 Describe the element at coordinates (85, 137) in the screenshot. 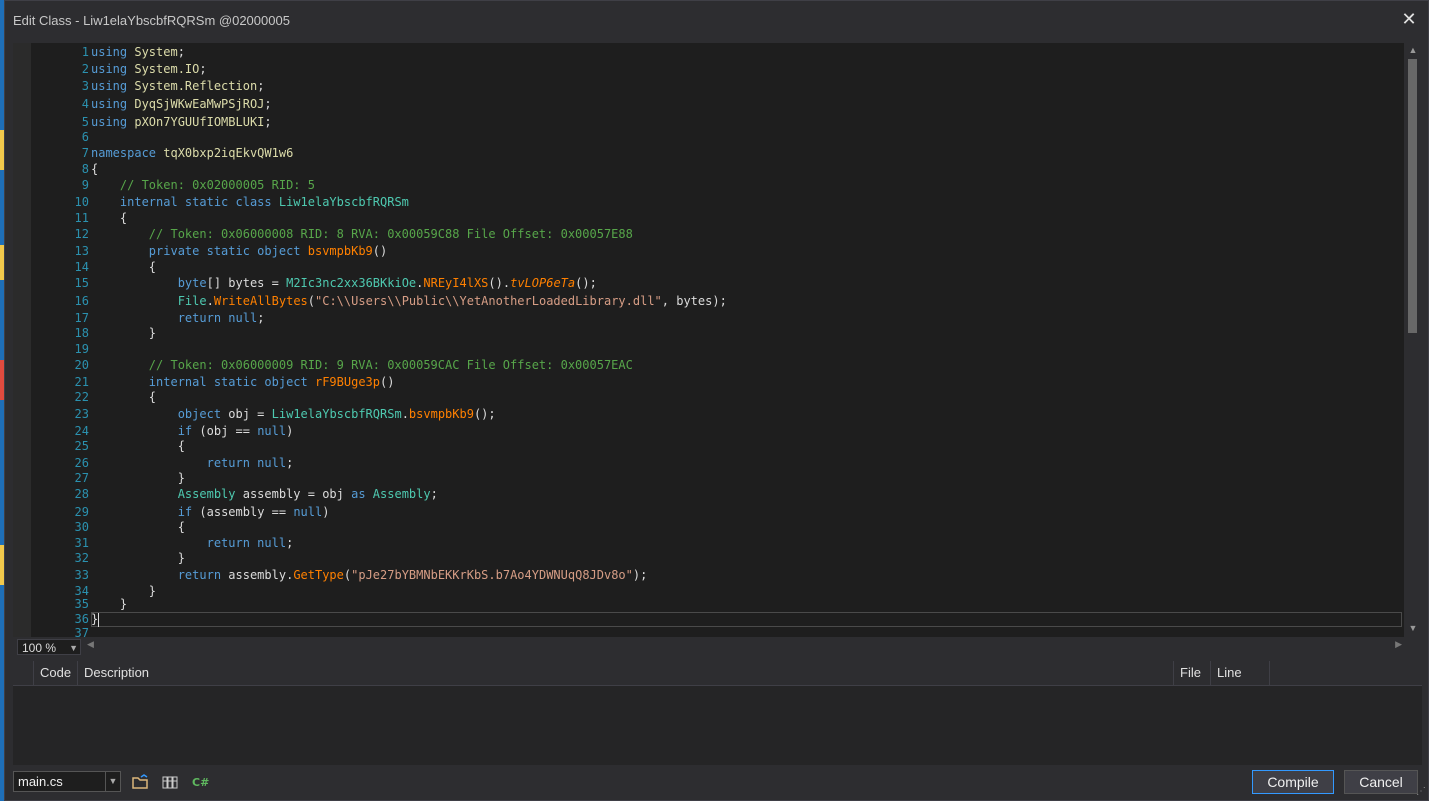

I see `line-number: 6` at that location.